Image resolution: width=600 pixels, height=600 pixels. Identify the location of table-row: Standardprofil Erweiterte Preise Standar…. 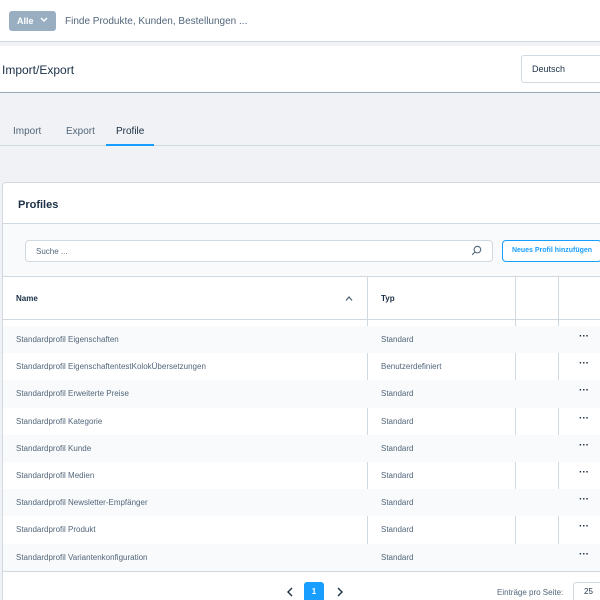
(301, 394).